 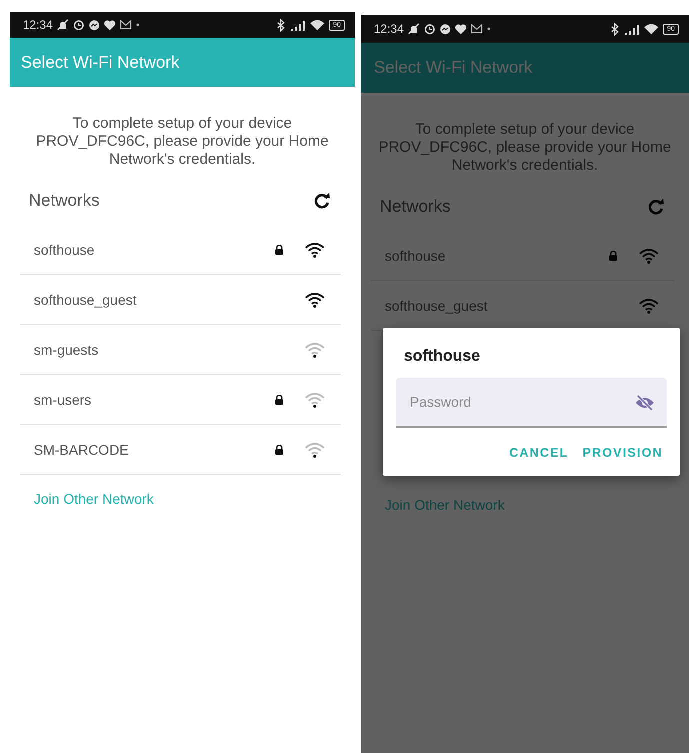 What do you see at coordinates (180, 350) in the screenshot?
I see `network-row: sm-guests` at bounding box center [180, 350].